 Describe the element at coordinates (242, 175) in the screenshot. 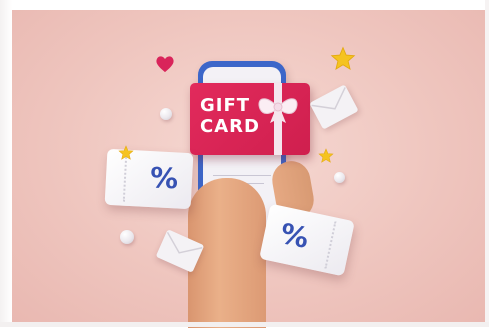

I see `receipt-line` at that location.